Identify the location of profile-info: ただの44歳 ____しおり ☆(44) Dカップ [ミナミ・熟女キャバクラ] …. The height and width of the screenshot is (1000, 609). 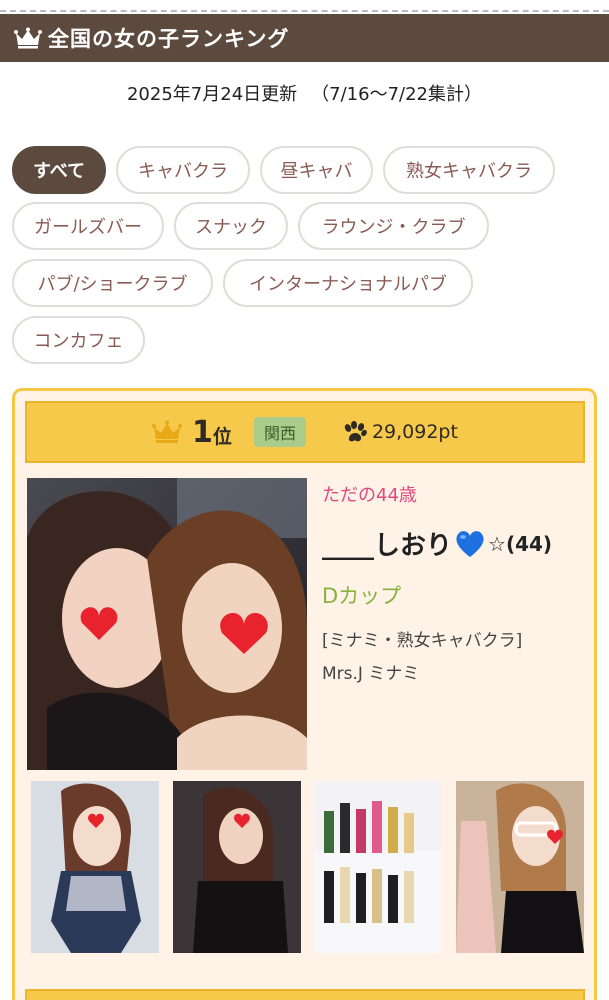
(457, 582).